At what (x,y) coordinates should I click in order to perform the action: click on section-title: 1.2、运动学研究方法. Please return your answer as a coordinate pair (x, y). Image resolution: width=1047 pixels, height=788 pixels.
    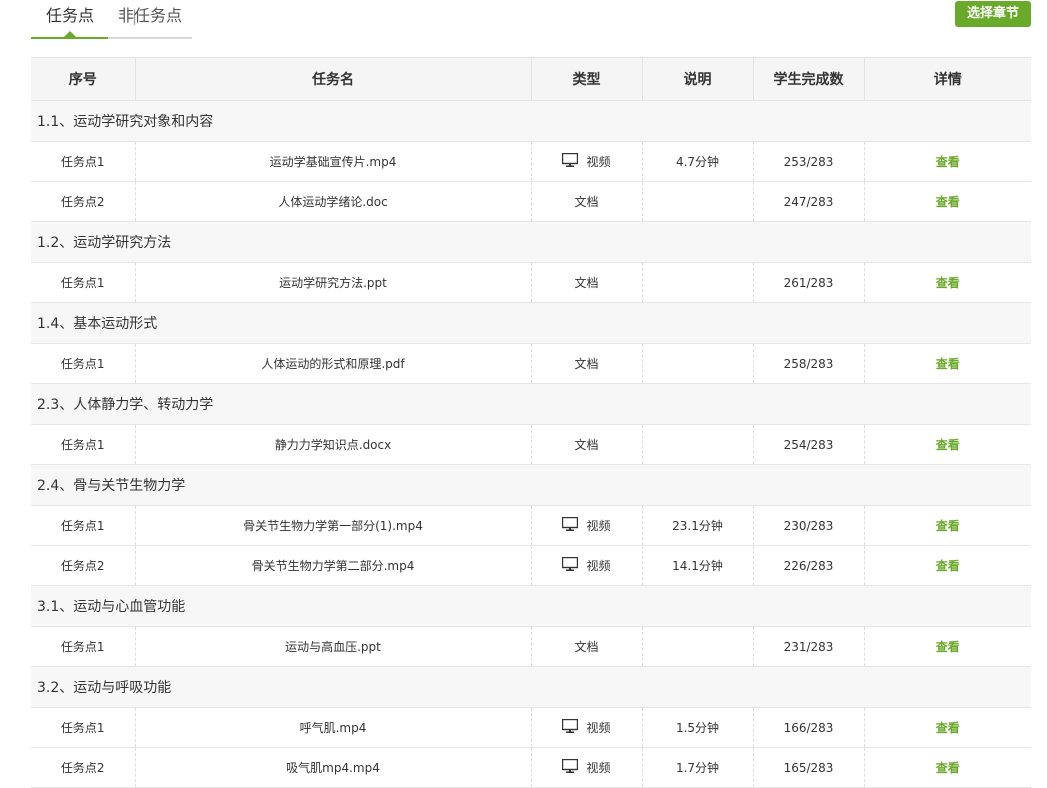
    Looking at the image, I should click on (531, 242).